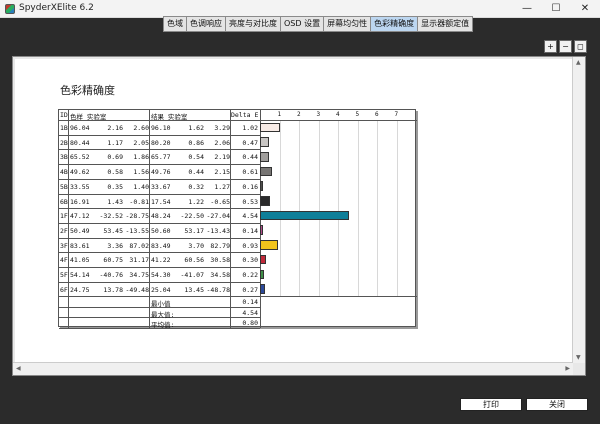  Describe the element at coordinates (113, 289) in the screenshot. I see `ref-lab-value: 13.78` at that location.